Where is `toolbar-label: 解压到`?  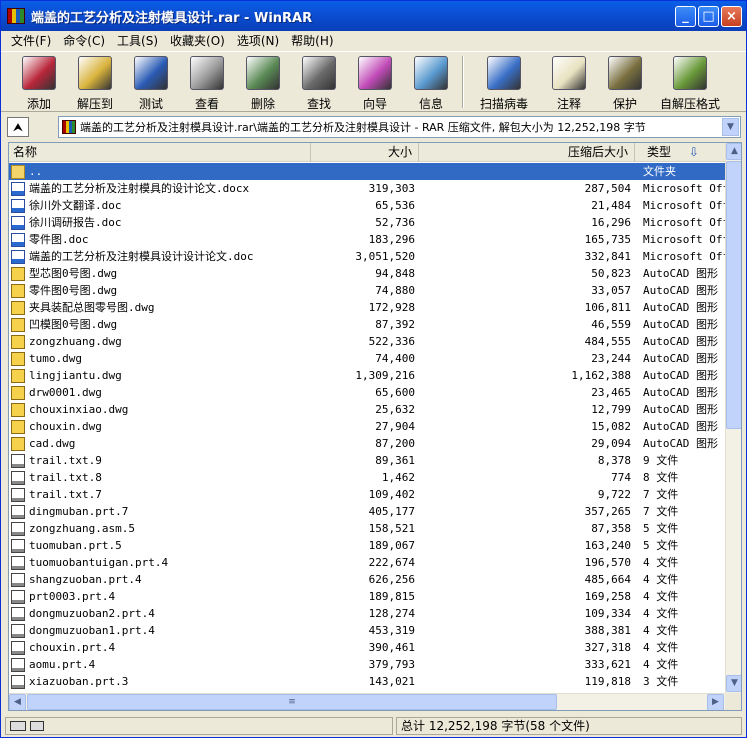
toolbar-label: 解压到 is located at coordinates (94, 104).